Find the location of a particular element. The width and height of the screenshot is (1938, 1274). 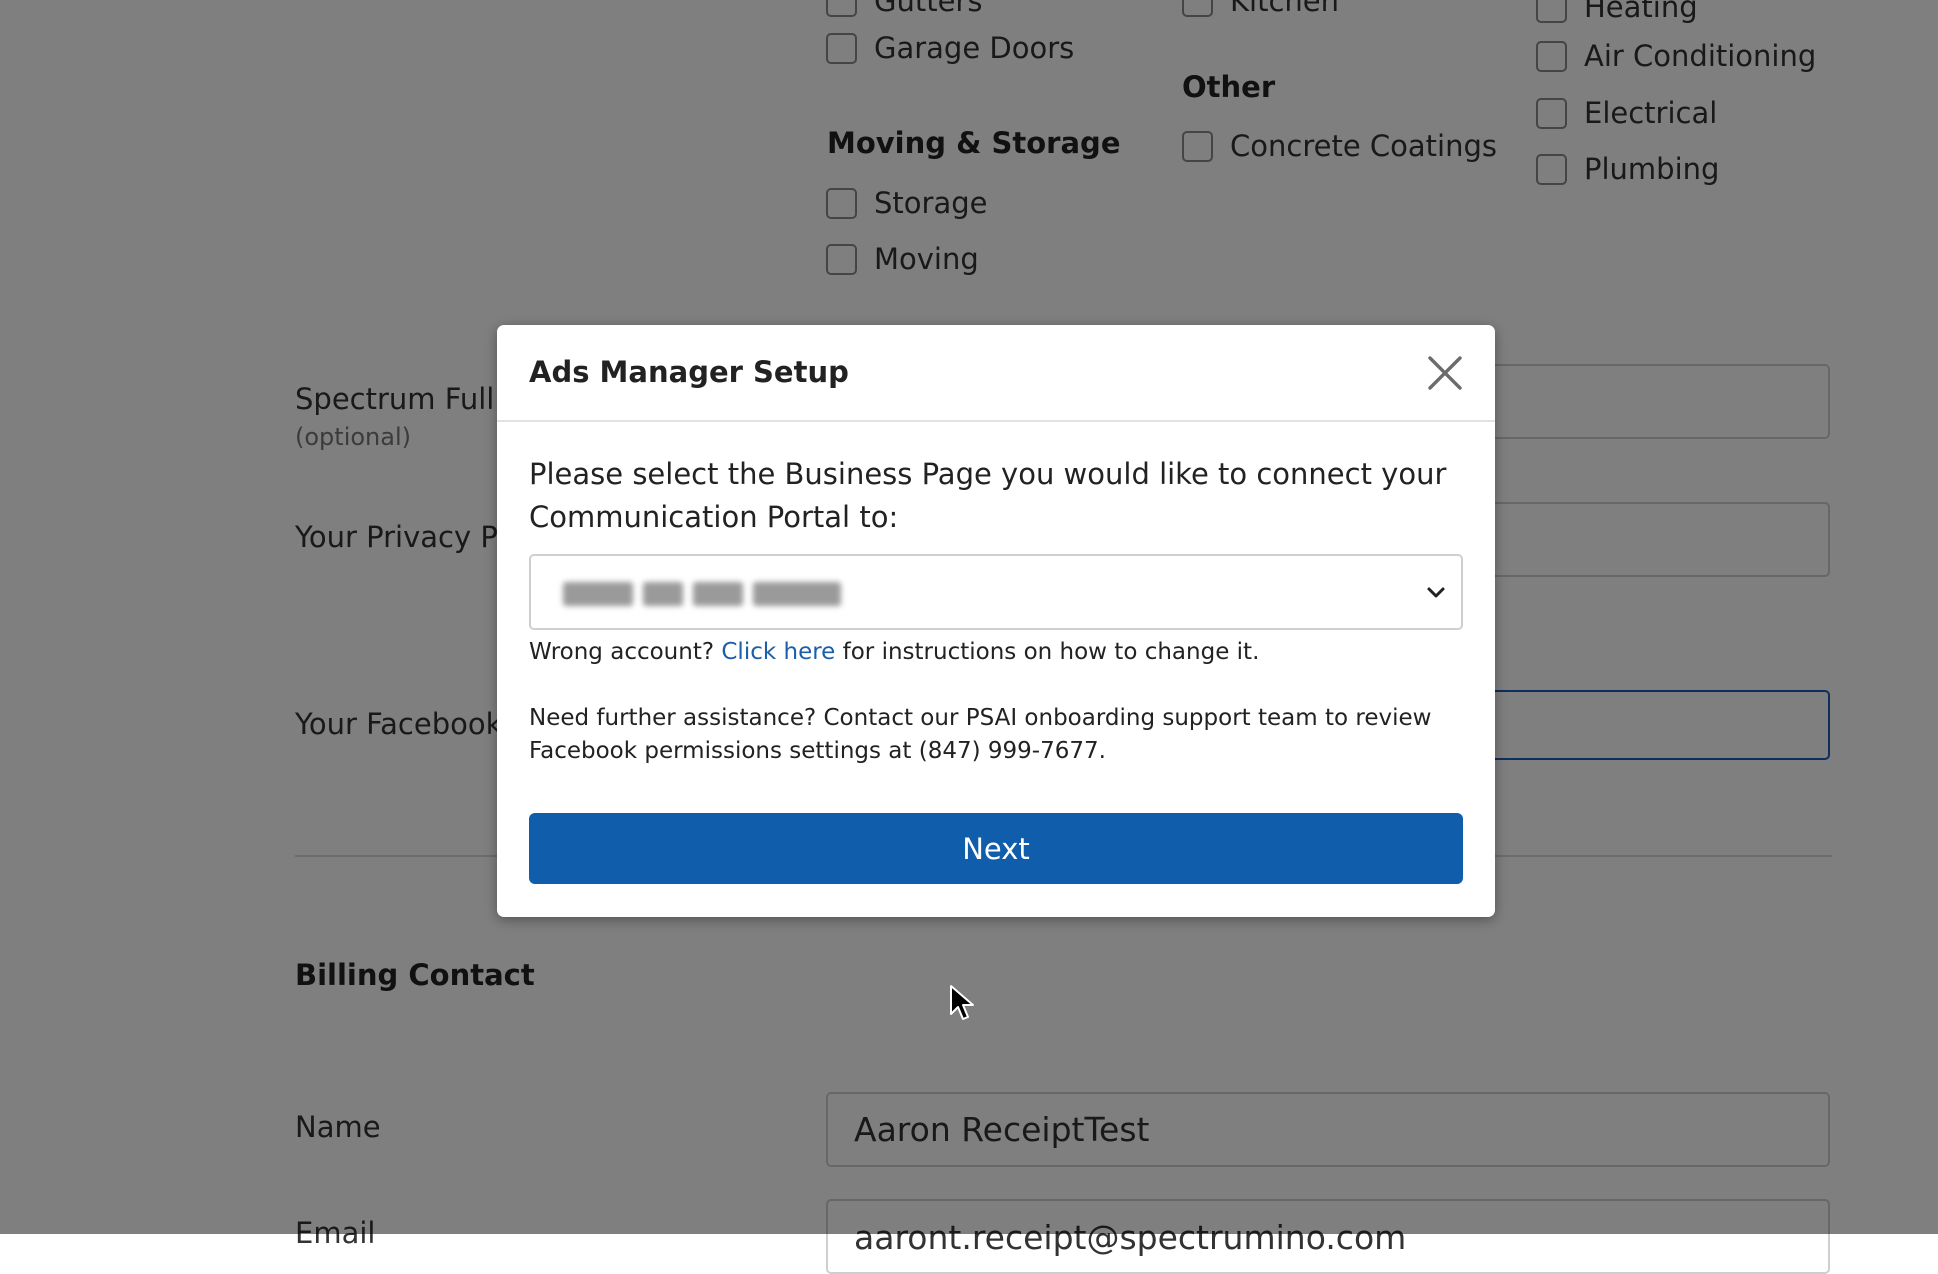

next-button: Next is located at coordinates (996, 848).